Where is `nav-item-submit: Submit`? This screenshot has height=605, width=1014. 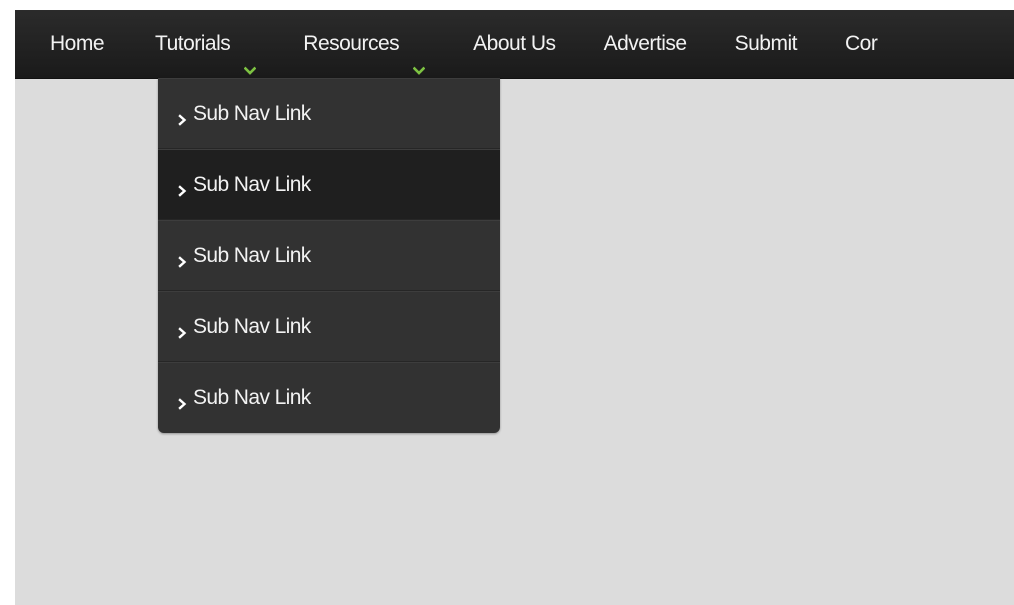 nav-item-submit: Submit is located at coordinates (766, 44).